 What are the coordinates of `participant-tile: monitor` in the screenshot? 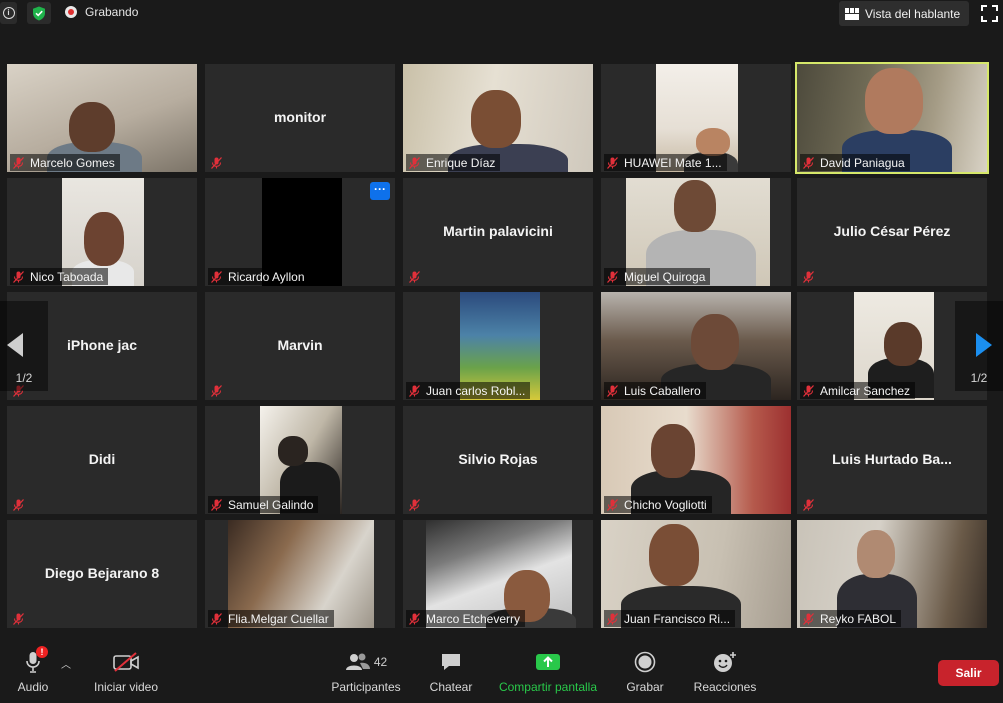 It's located at (300, 118).